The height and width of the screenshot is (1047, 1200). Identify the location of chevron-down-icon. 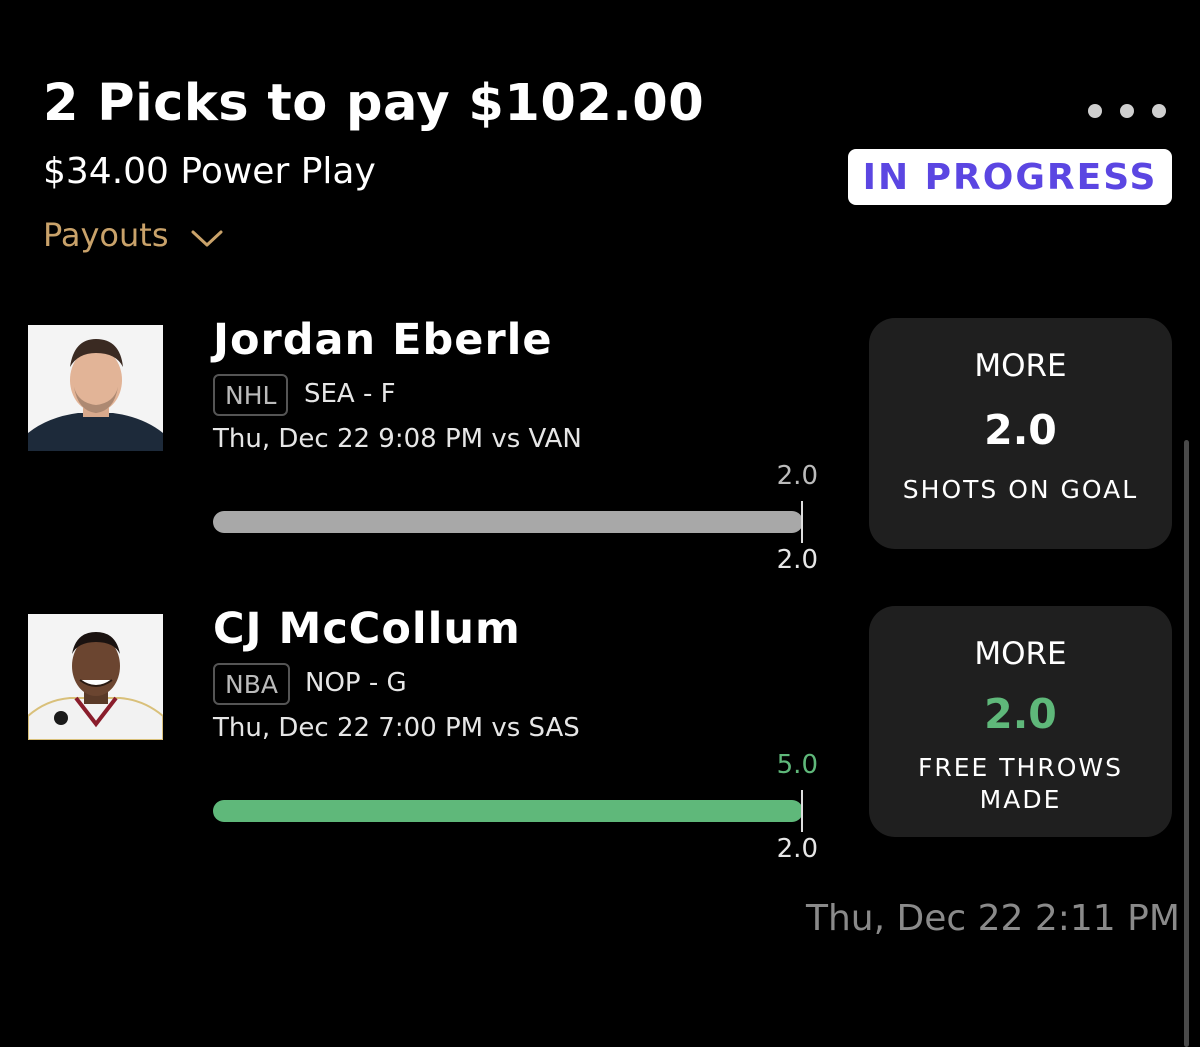
(207, 238).